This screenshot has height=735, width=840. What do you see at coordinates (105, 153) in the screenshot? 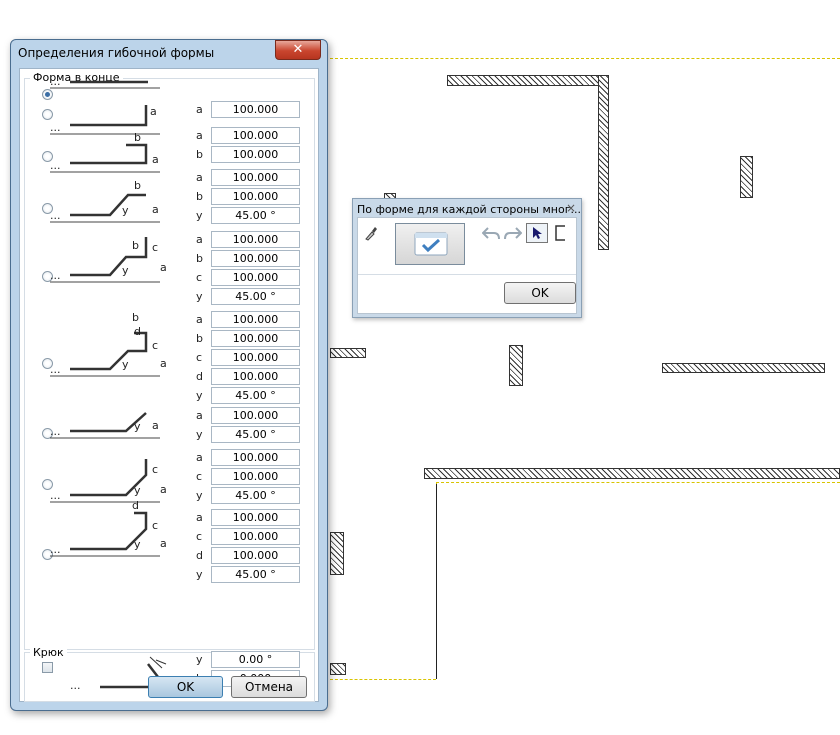
I see `end-shape-icon-3: ...ba` at bounding box center [105, 153].